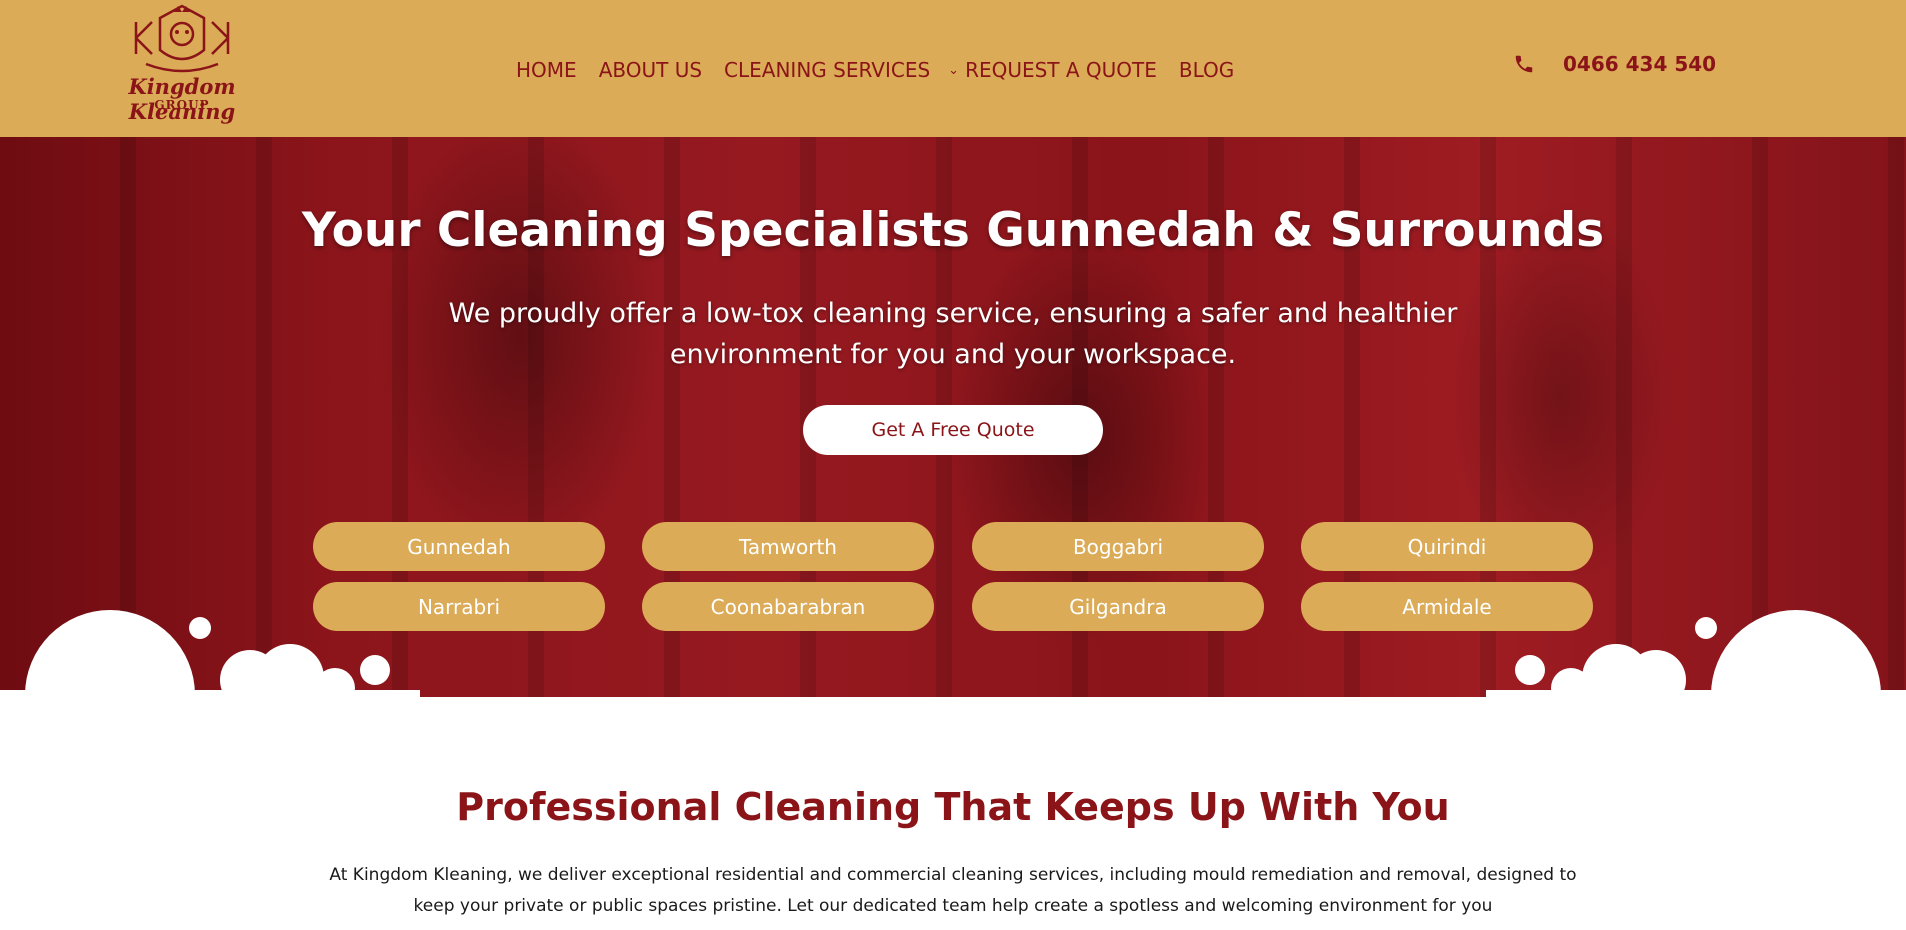 The width and height of the screenshot is (1906, 930). I want to click on location-button-tamworth: Tamworth, so click(788, 546).